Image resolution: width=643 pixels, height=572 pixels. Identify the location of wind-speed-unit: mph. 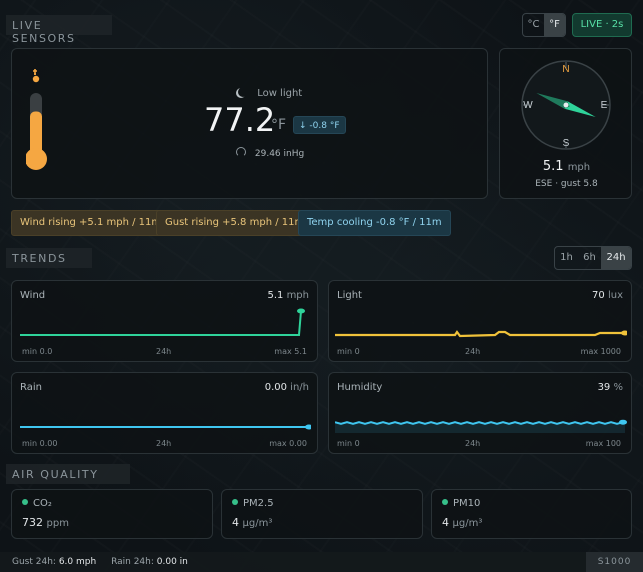
(579, 167).